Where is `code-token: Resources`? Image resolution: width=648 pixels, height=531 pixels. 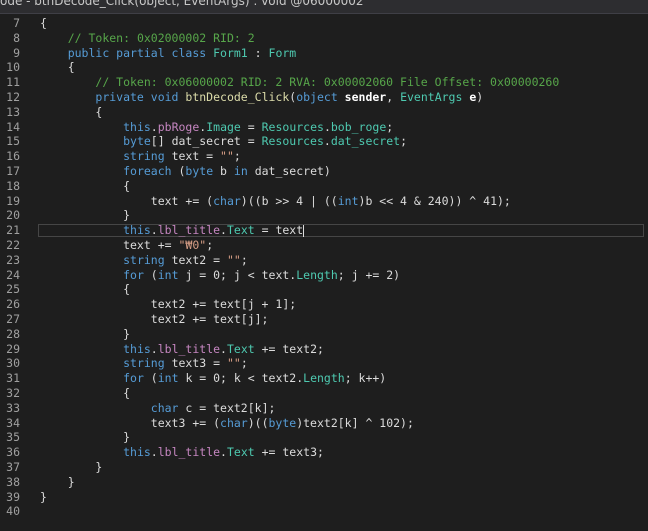
code-token: Resources is located at coordinates (292, 141).